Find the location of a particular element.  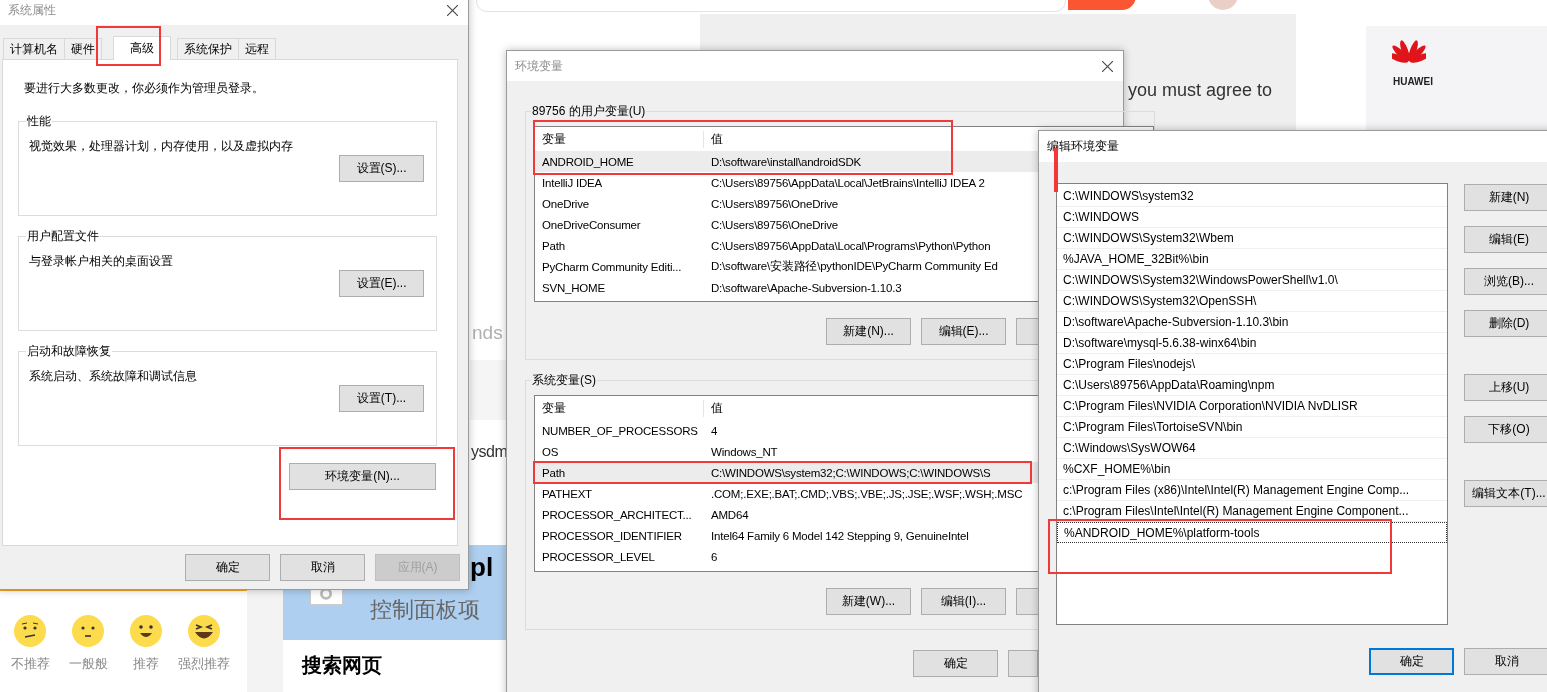

smile-face-icon is located at coordinates (146, 631).